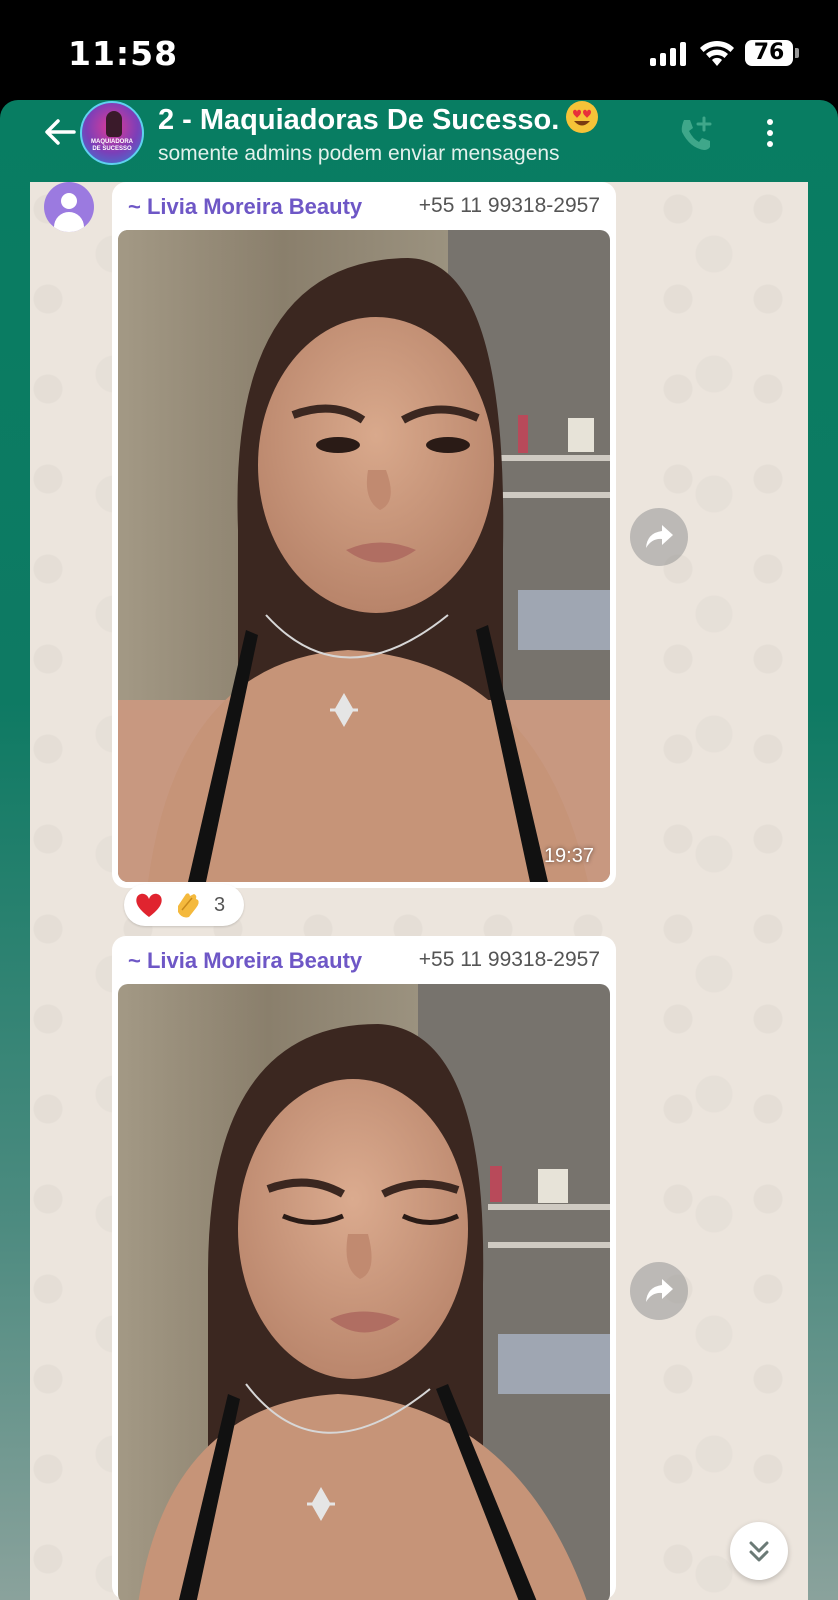 The height and width of the screenshot is (1600, 838). I want to click on chat-title: 2 - Maquiadoras De Sucesso., so click(378, 118).